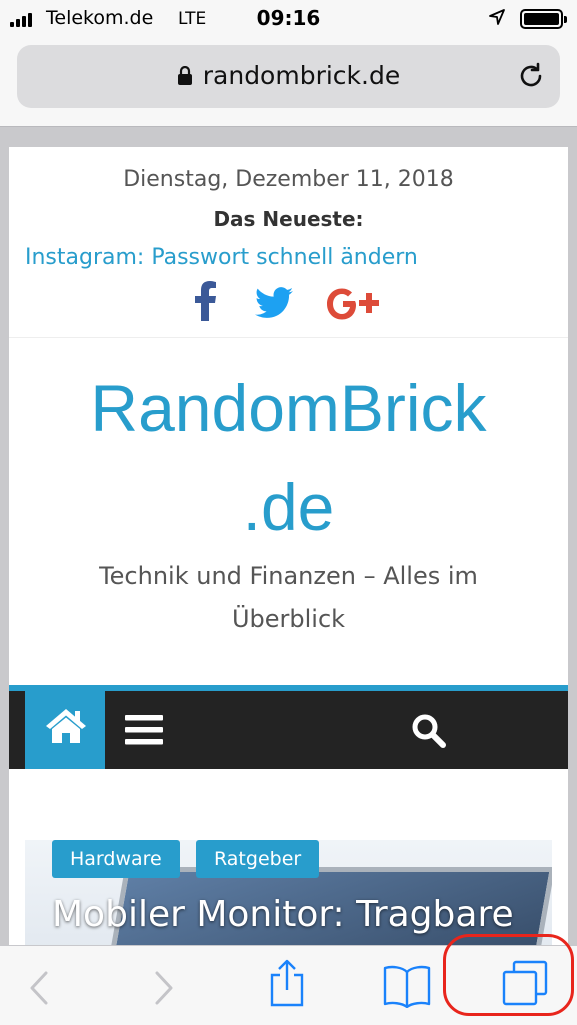  What do you see at coordinates (288, 507) in the screenshot?
I see `site-title-line-2: .de` at bounding box center [288, 507].